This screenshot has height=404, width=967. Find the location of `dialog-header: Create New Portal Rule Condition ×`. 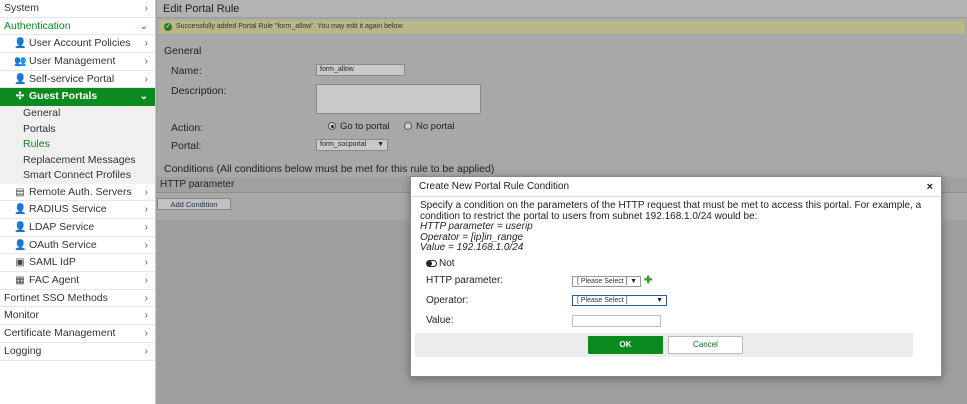

dialog-header: Create New Portal Rule Condition × is located at coordinates (676, 187).